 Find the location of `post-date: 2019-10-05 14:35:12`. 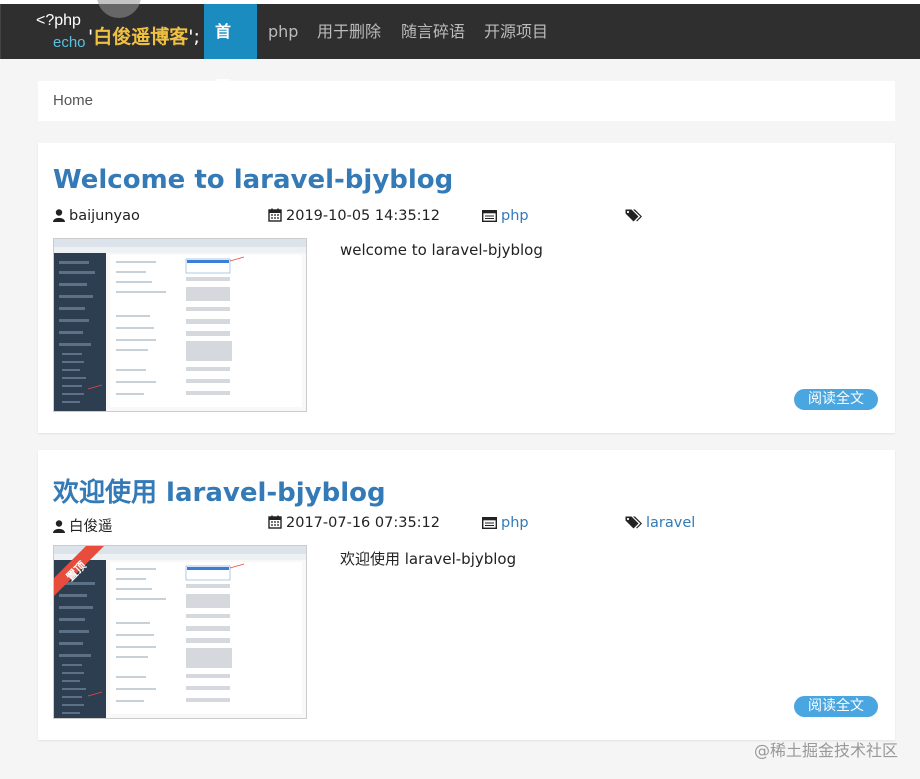

post-date: 2019-10-05 14:35:12 is located at coordinates (354, 217).